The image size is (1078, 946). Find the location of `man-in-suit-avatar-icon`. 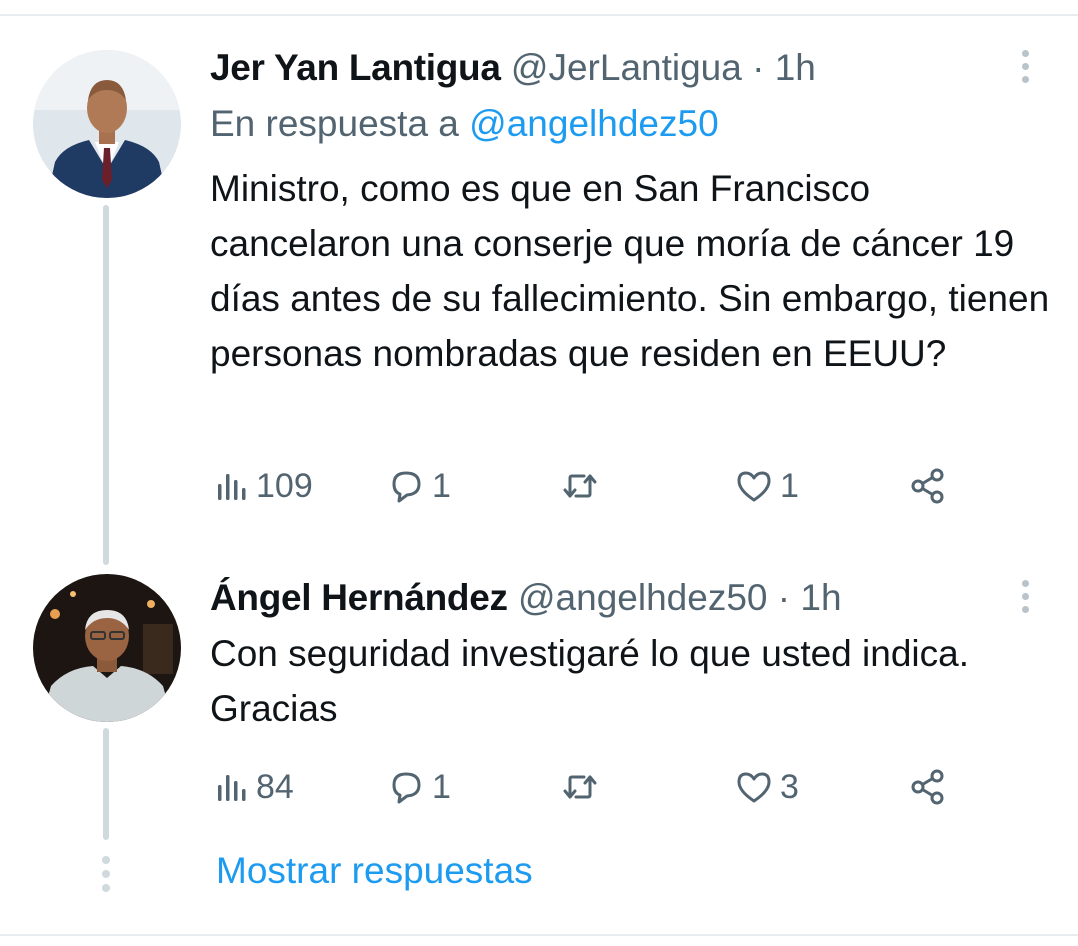

man-in-suit-avatar-icon is located at coordinates (107, 124).